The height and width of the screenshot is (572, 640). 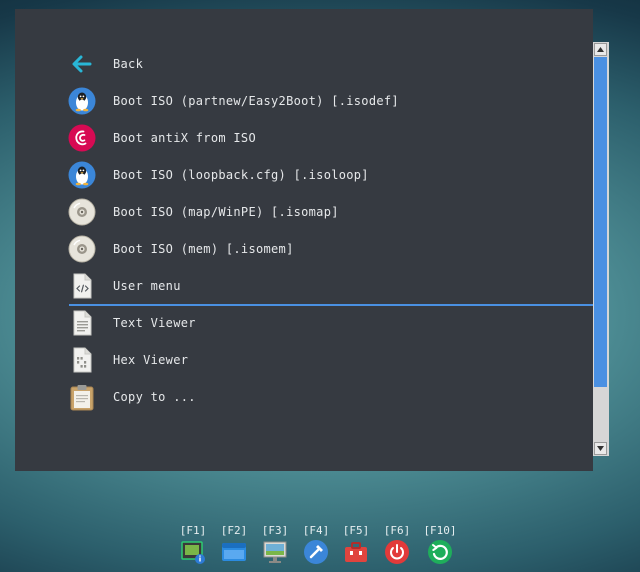 What do you see at coordinates (128, 63) in the screenshot?
I see `menu-item-label: Back` at bounding box center [128, 63].